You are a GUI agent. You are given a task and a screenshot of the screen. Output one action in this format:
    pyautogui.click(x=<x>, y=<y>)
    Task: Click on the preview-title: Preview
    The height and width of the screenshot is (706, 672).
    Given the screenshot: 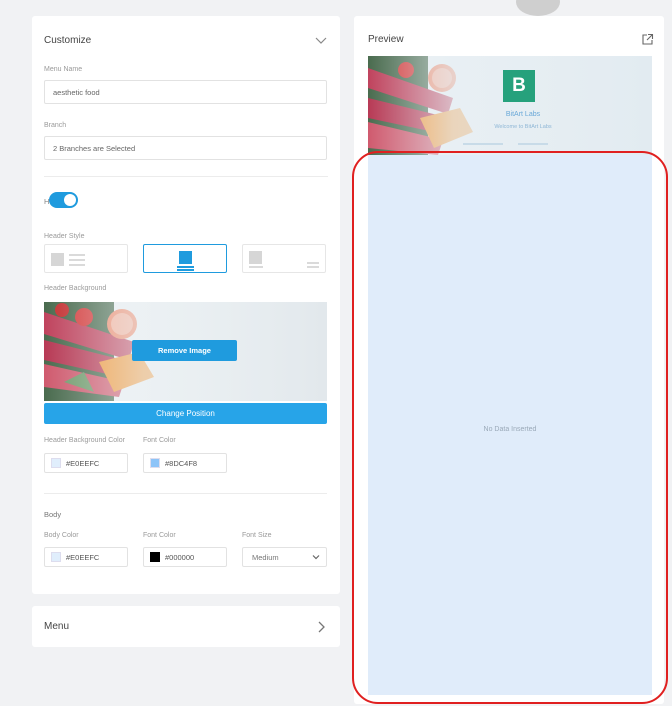 What is the action you would take?
    pyautogui.click(x=386, y=39)
    